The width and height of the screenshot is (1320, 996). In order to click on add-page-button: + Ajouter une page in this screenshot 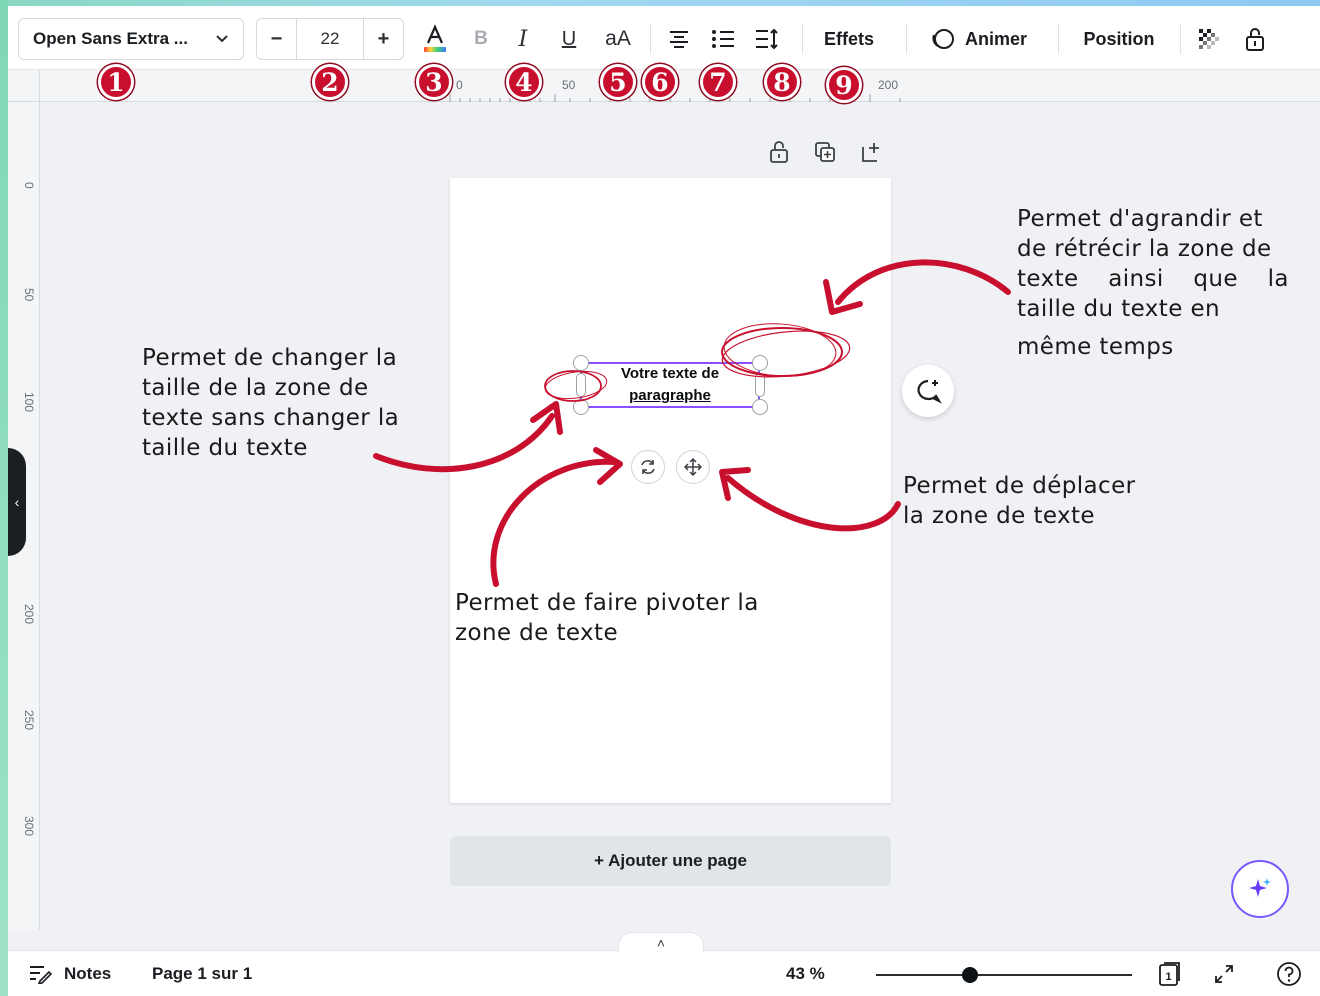, I will do `click(670, 861)`.